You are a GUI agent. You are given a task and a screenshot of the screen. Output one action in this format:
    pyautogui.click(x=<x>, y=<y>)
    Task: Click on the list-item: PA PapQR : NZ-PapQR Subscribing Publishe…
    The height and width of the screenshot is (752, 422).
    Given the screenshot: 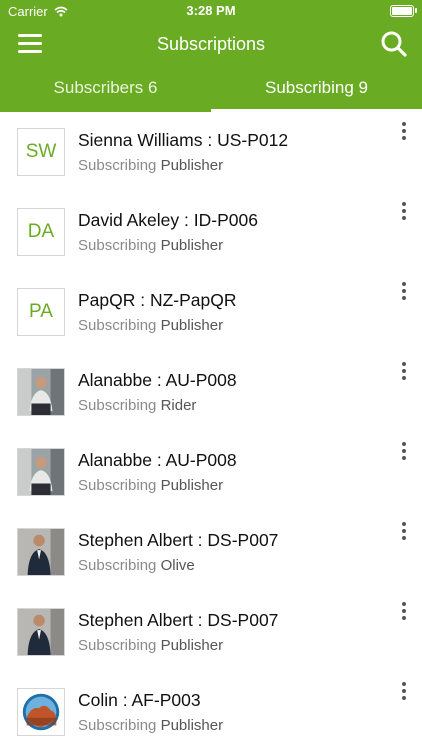 What is the action you would take?
    pyautogui.click(x=211, y=312)
    